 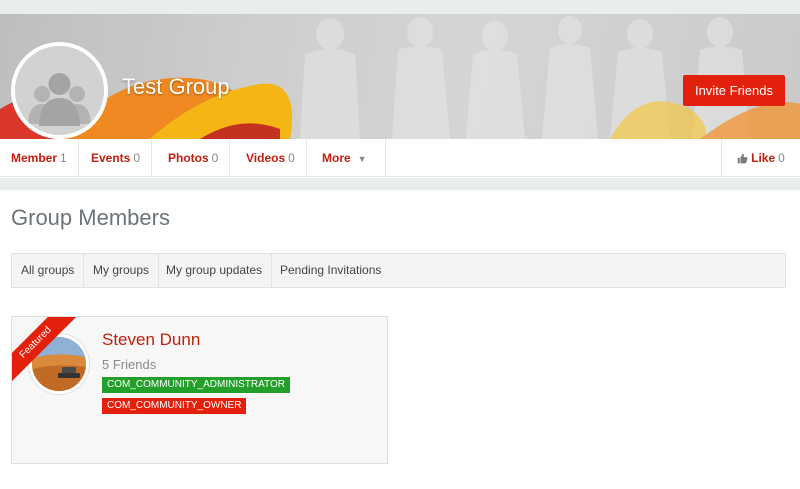 I want to click on tab-pending-invitations: Pending Invitations, so click(x=330, y=270).